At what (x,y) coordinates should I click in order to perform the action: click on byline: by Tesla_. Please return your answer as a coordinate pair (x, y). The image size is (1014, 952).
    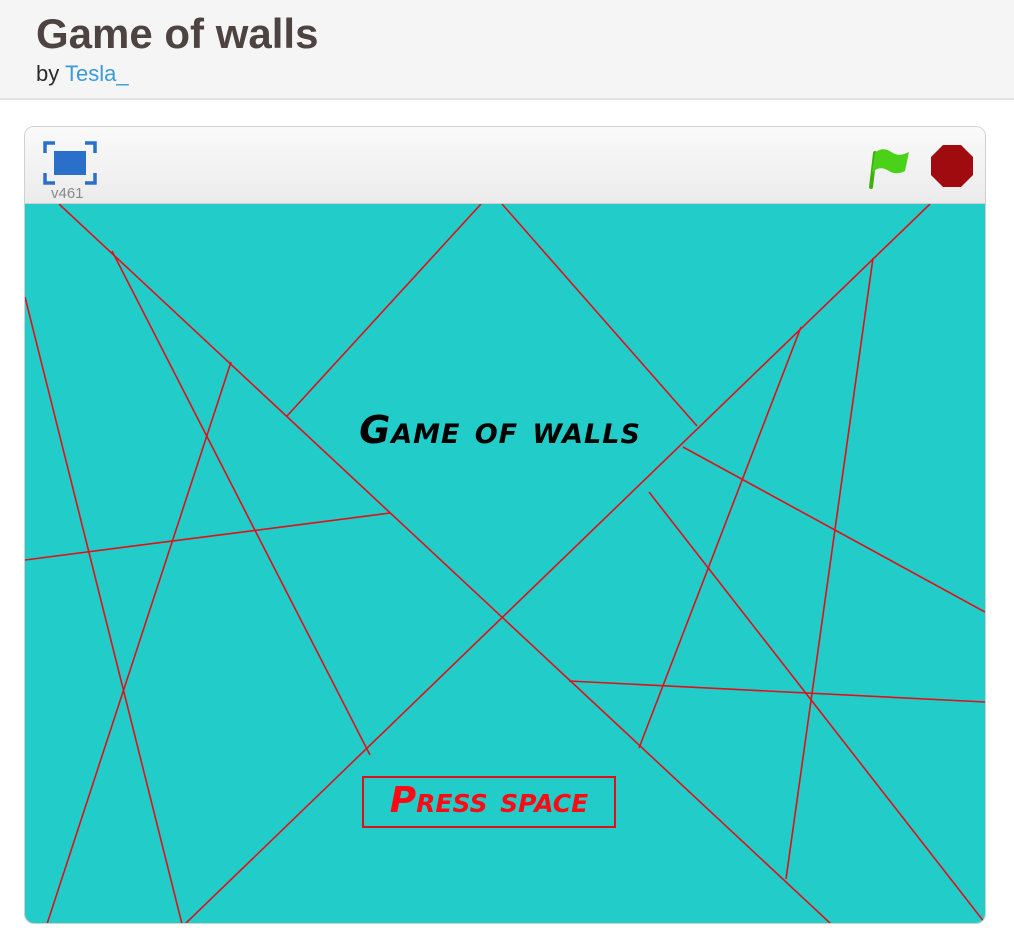
    Looking at the image, I should click on (82, 74).